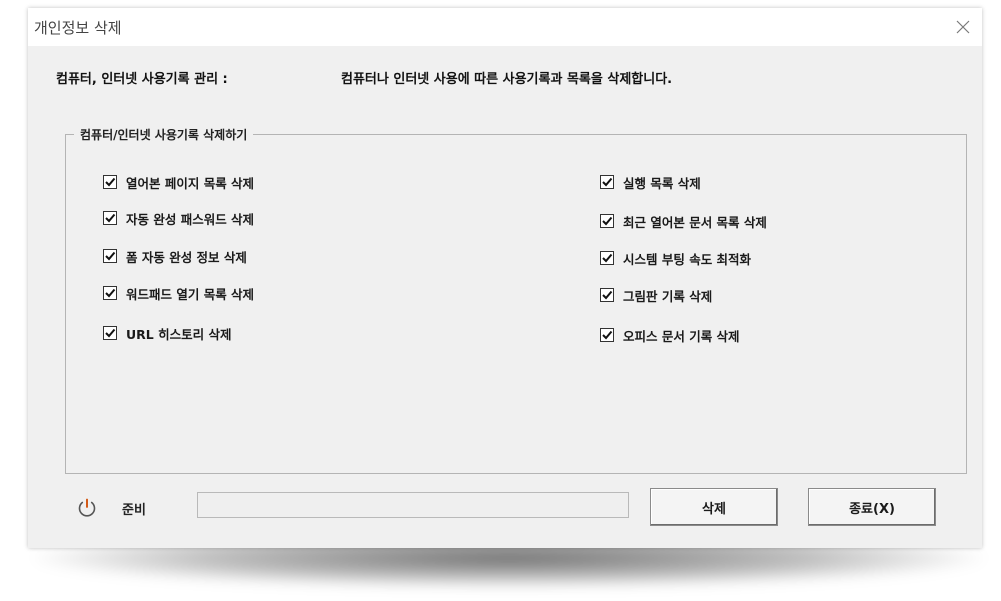 The width and height of the screenshot is (1001, 601). I want to click on option-checkbox: URL 히스토리 삭제, so click(167, 333).